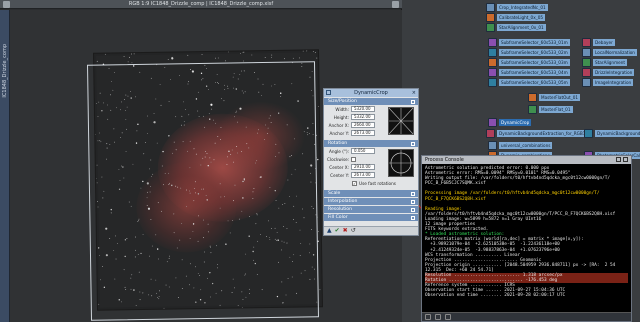  Describe the element at coordinates (542, 133) in the screenshot. I see `process-icon-label: DynamicBackgroundExtraction_for_RGB1` at that location.